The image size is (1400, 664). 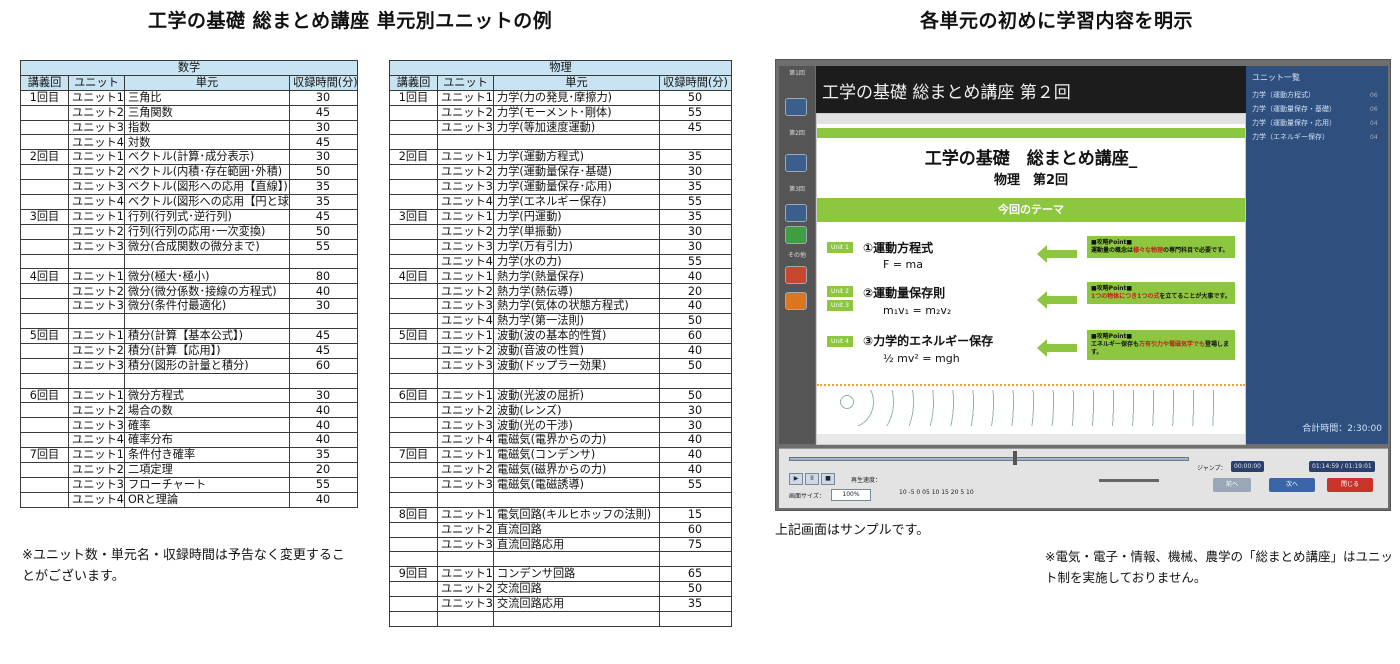 I want to click on unit-badge: Unit 2, so click(x=840, y=291).